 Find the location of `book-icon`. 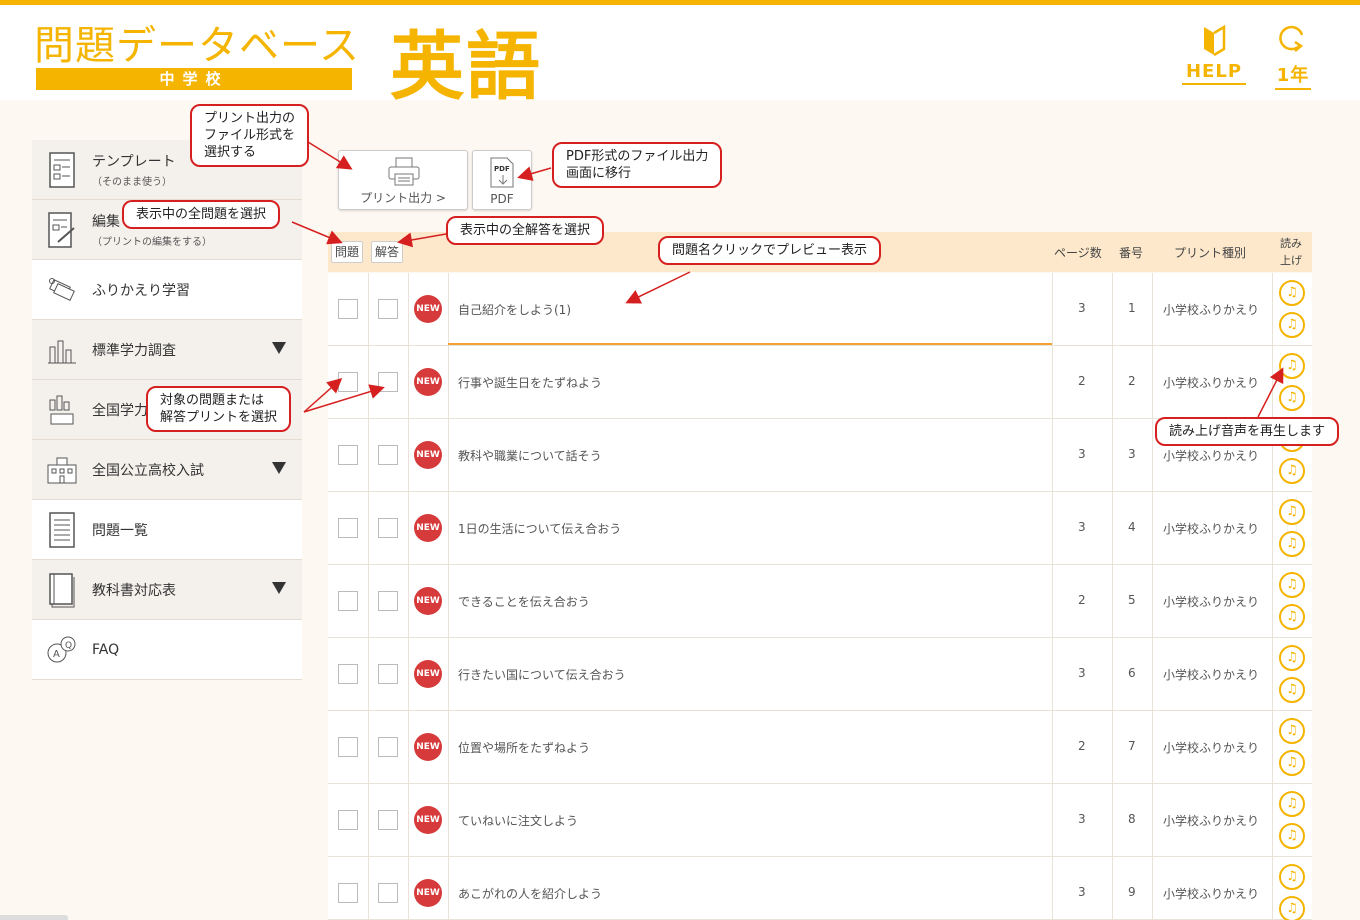

book-icon is located at coordinates (62, 590).